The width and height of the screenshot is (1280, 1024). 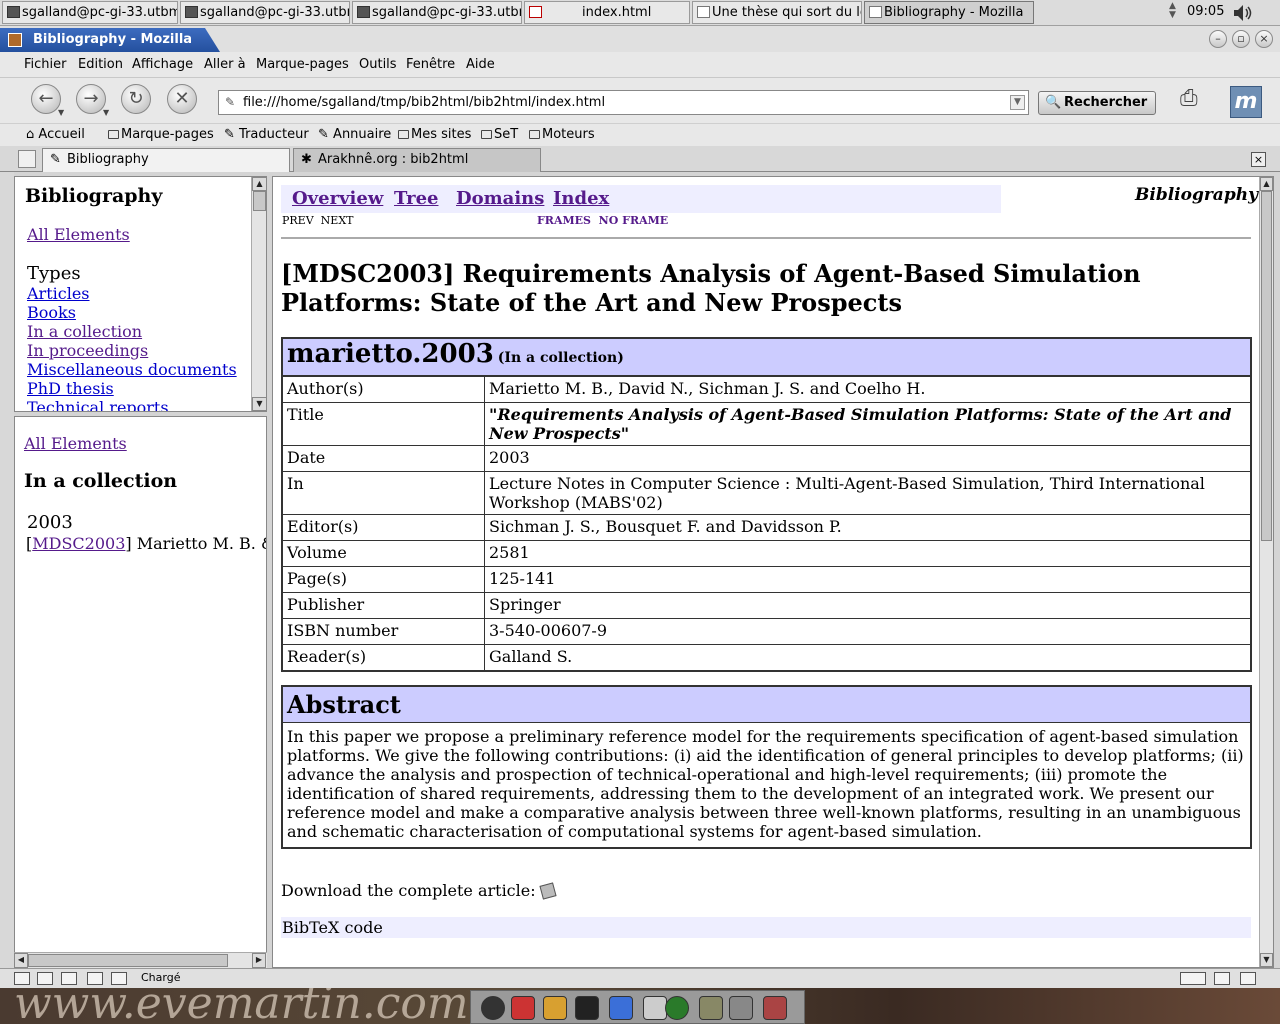 I want to click on tab-arakhne: ✱ Arakhnê.org : bib2html, so click(x=417, y=160).